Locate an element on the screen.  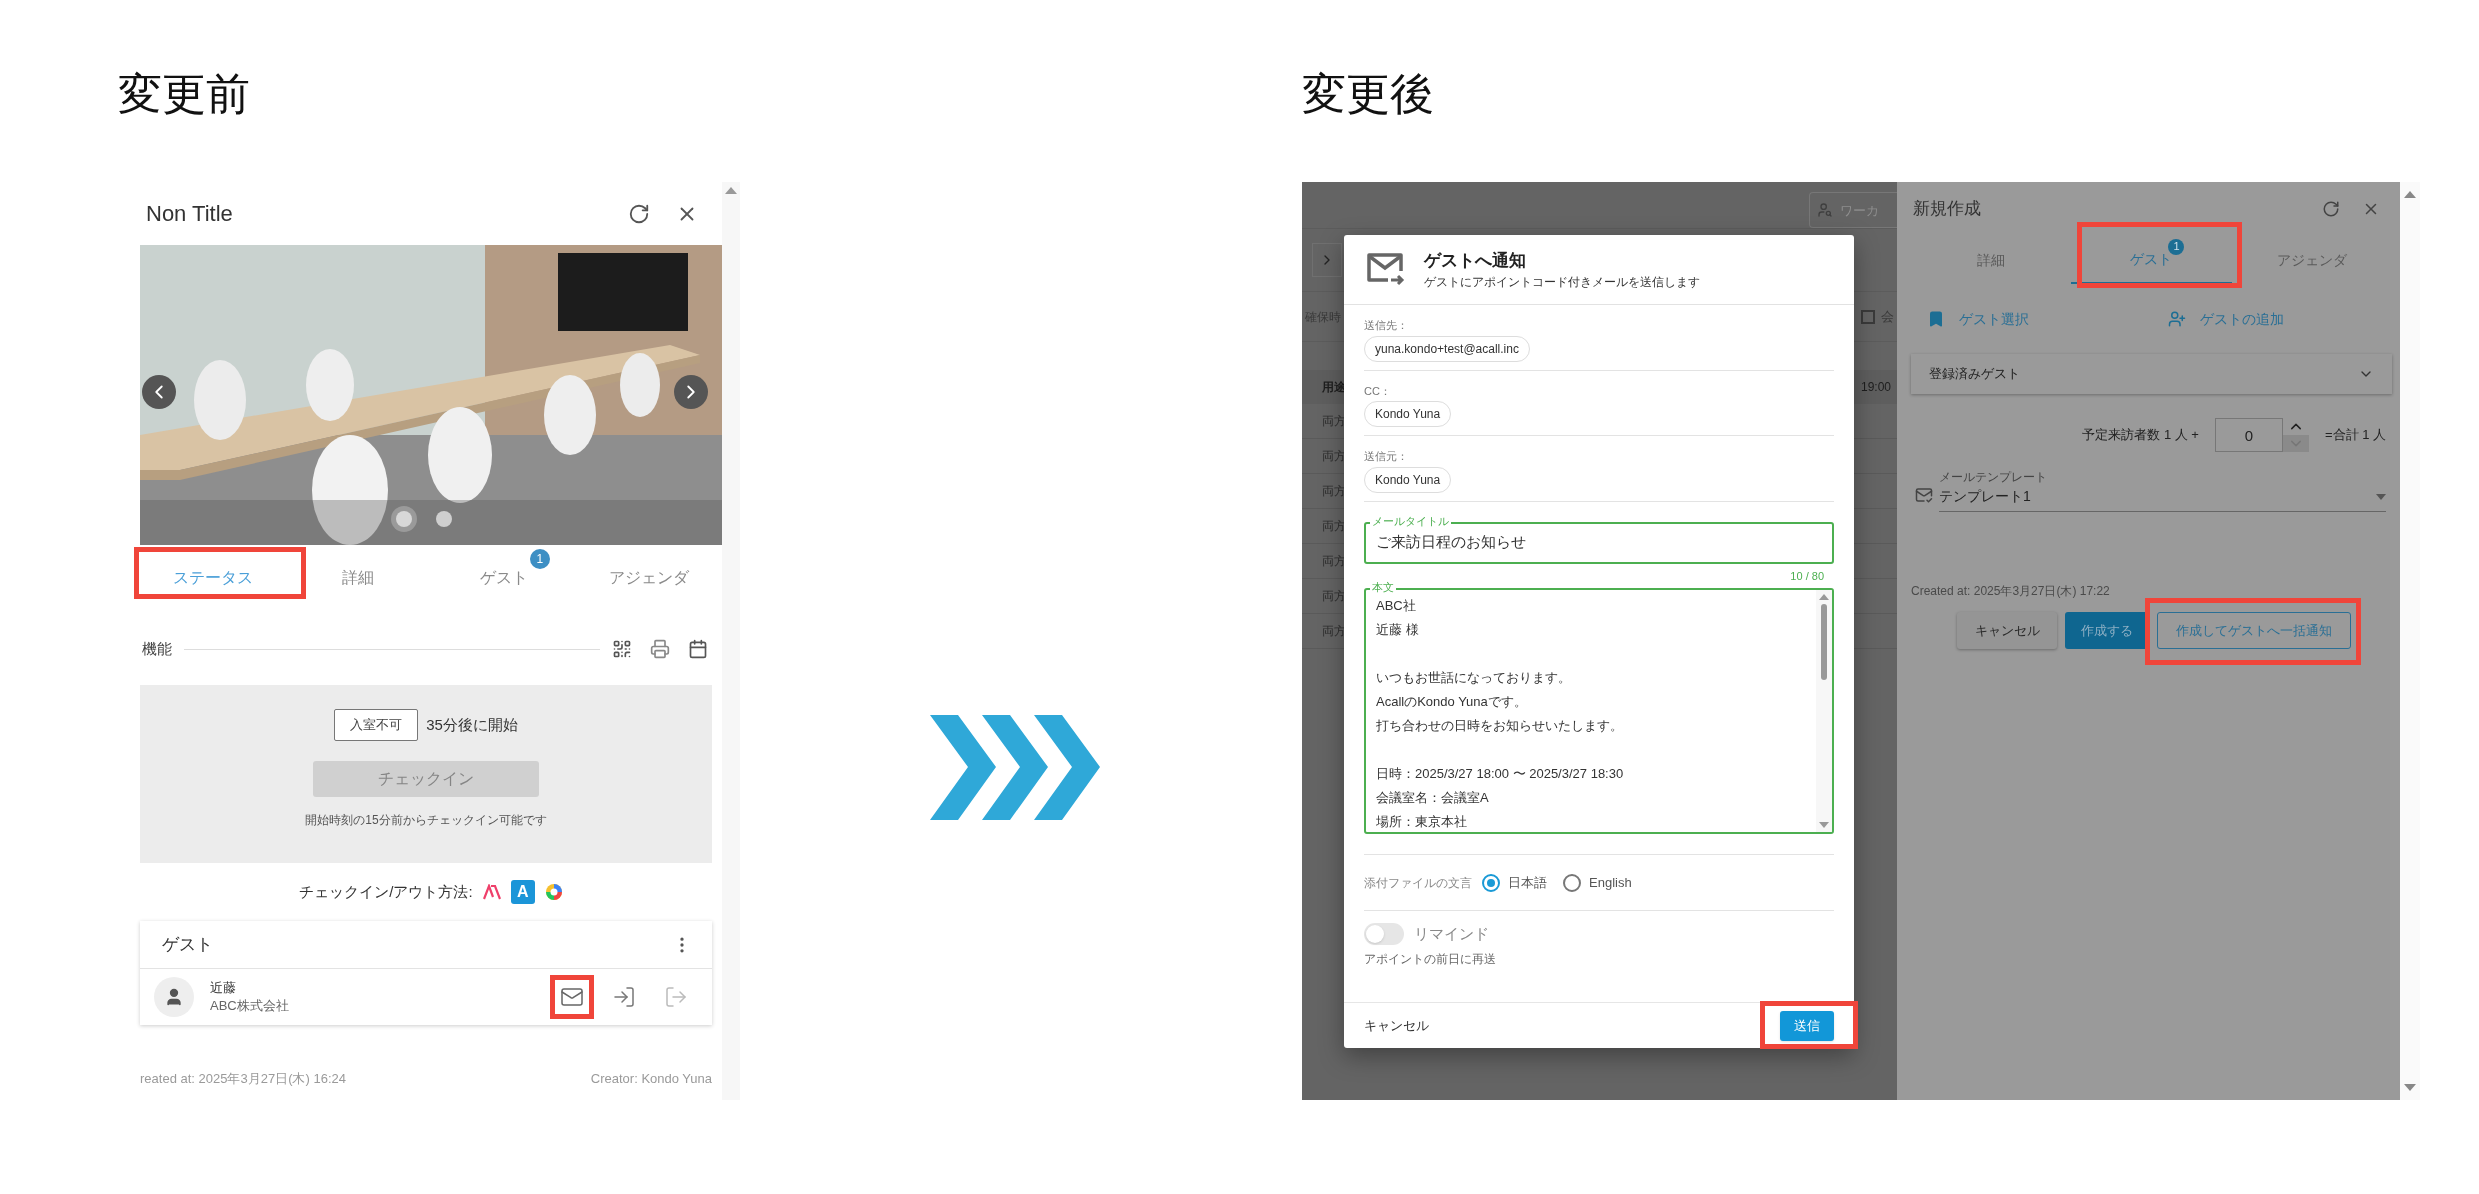
expand-button is located at coordinates (1327, 260).